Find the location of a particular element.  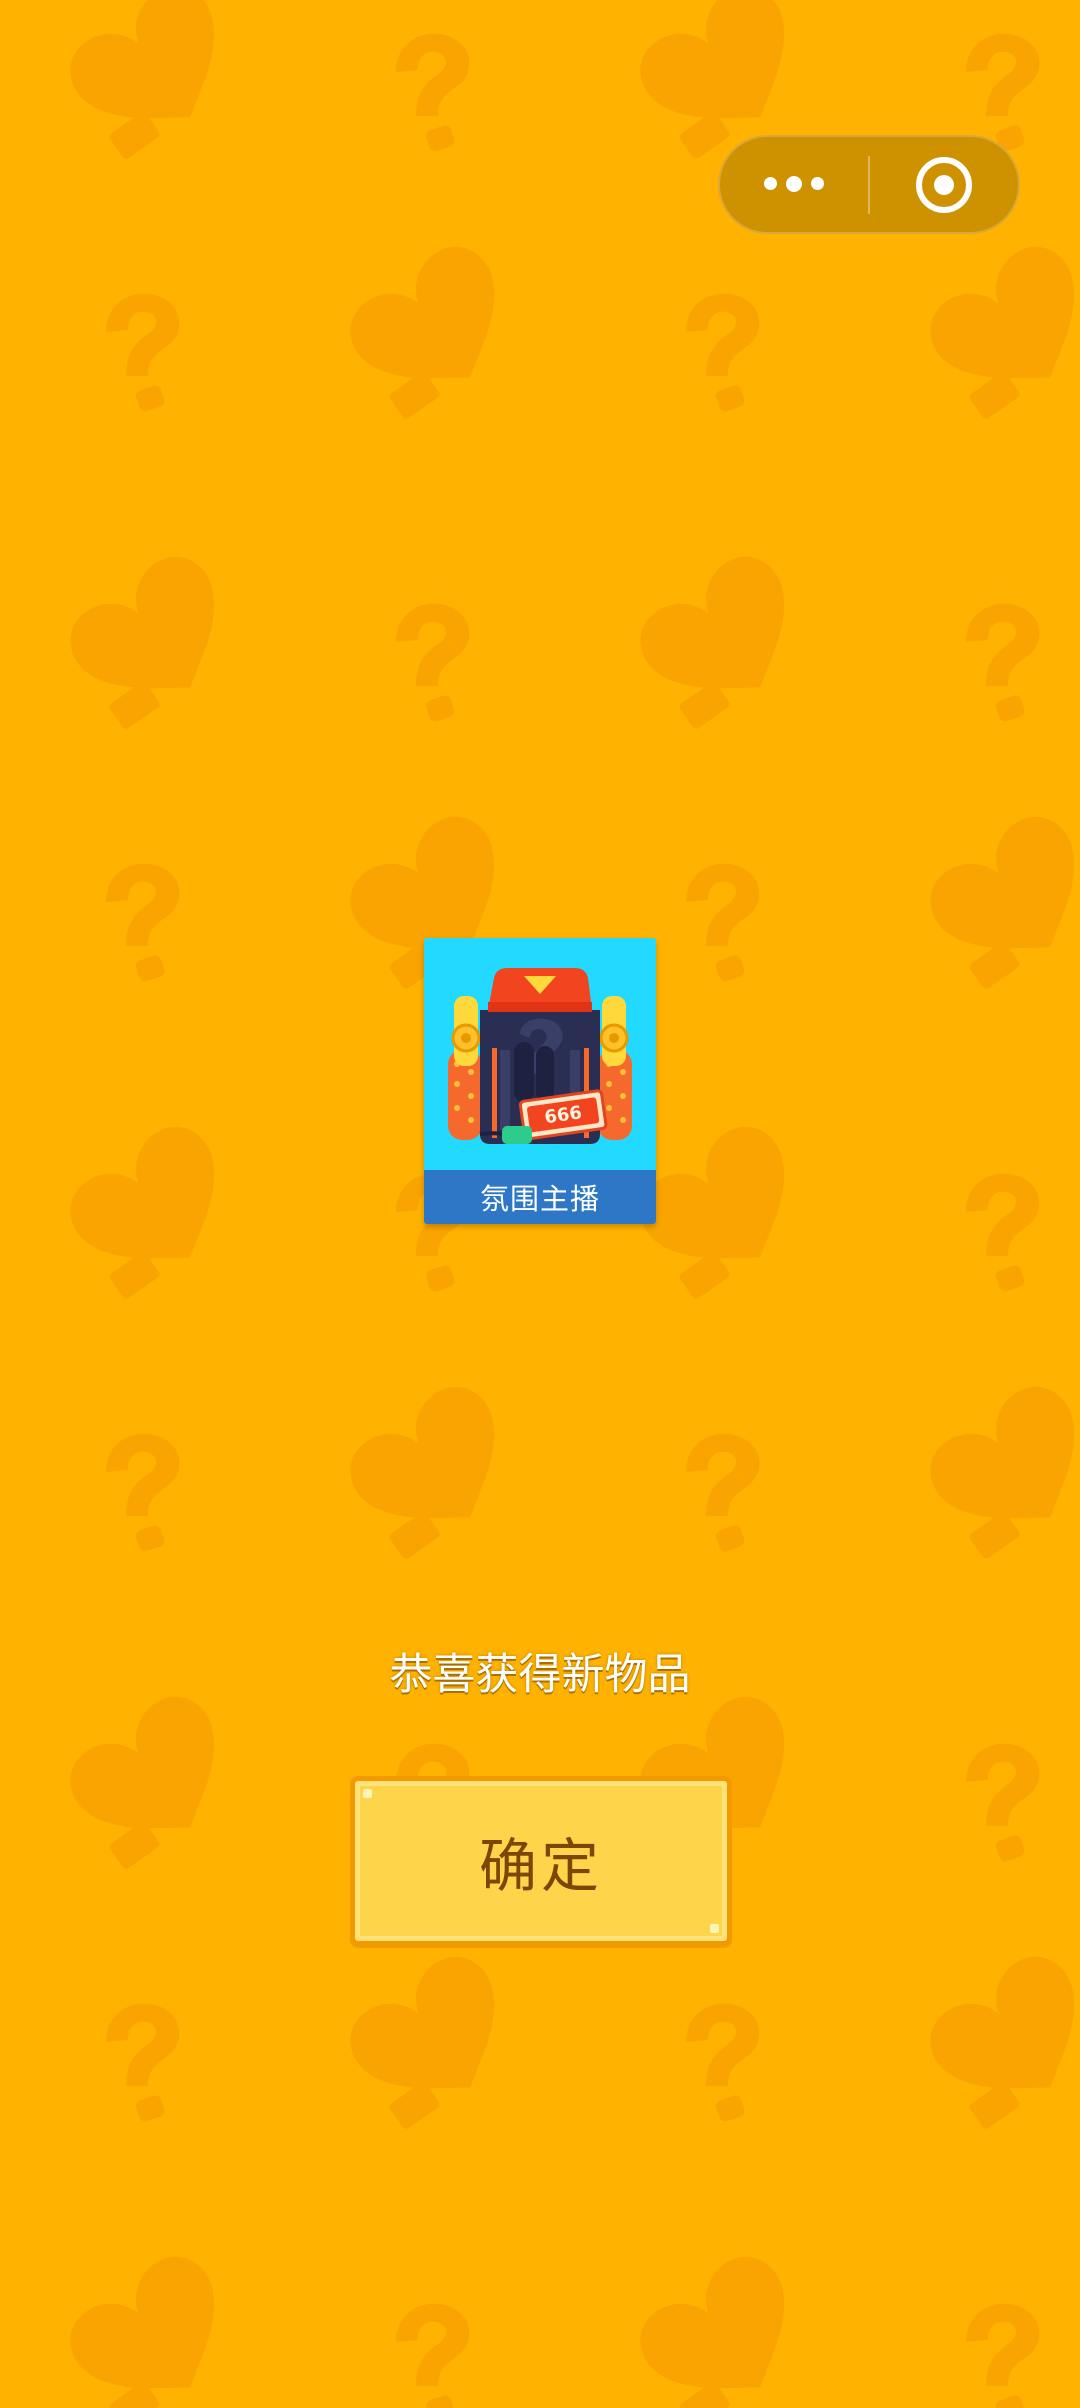

more-dots-icon is located at coordinates (794, 183).